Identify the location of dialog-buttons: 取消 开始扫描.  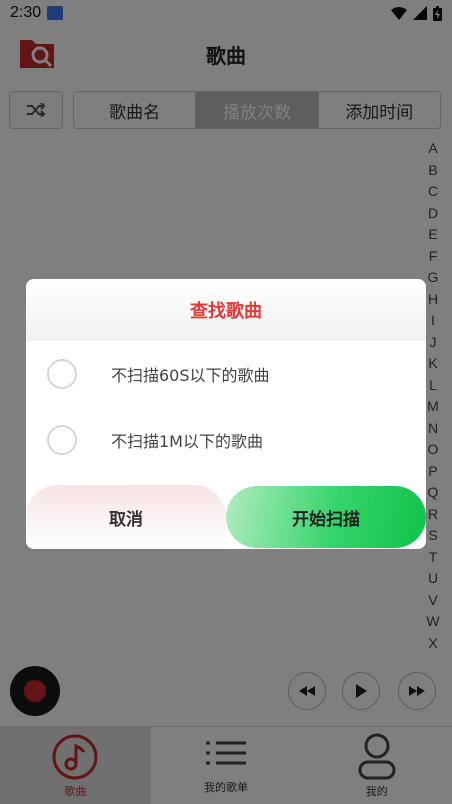
(226, 517).